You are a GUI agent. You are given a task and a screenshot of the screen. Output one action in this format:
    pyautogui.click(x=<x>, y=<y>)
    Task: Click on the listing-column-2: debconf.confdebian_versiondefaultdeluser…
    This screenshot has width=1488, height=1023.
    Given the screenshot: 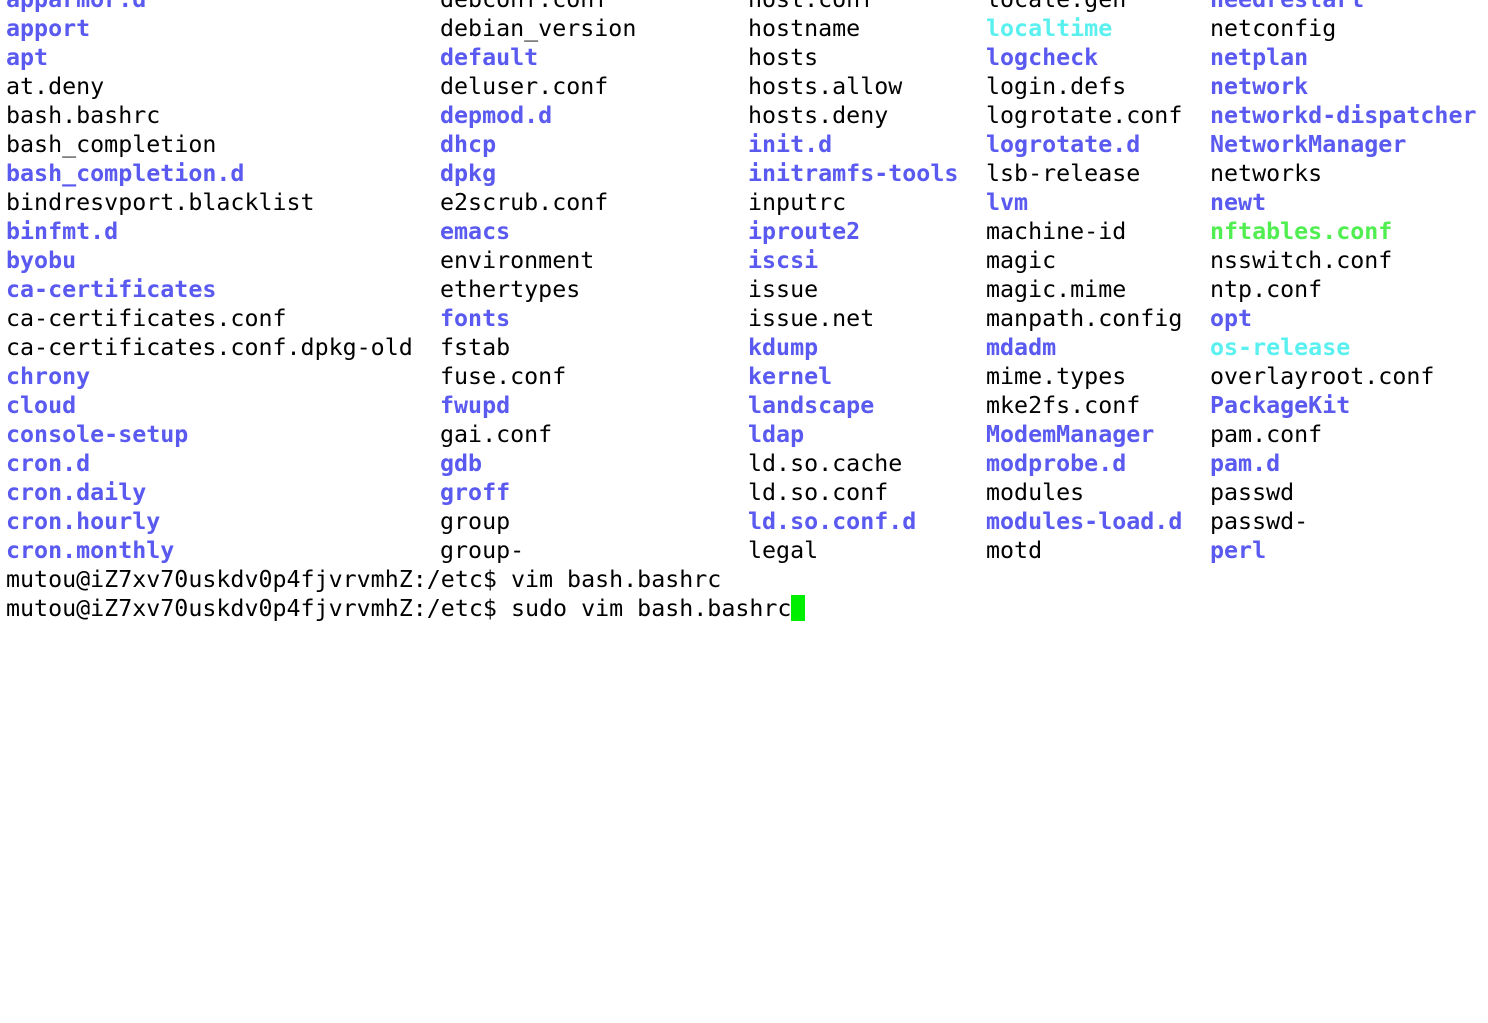 What is the action you would take?
    pyautogui.click(x=538, y=282)
    